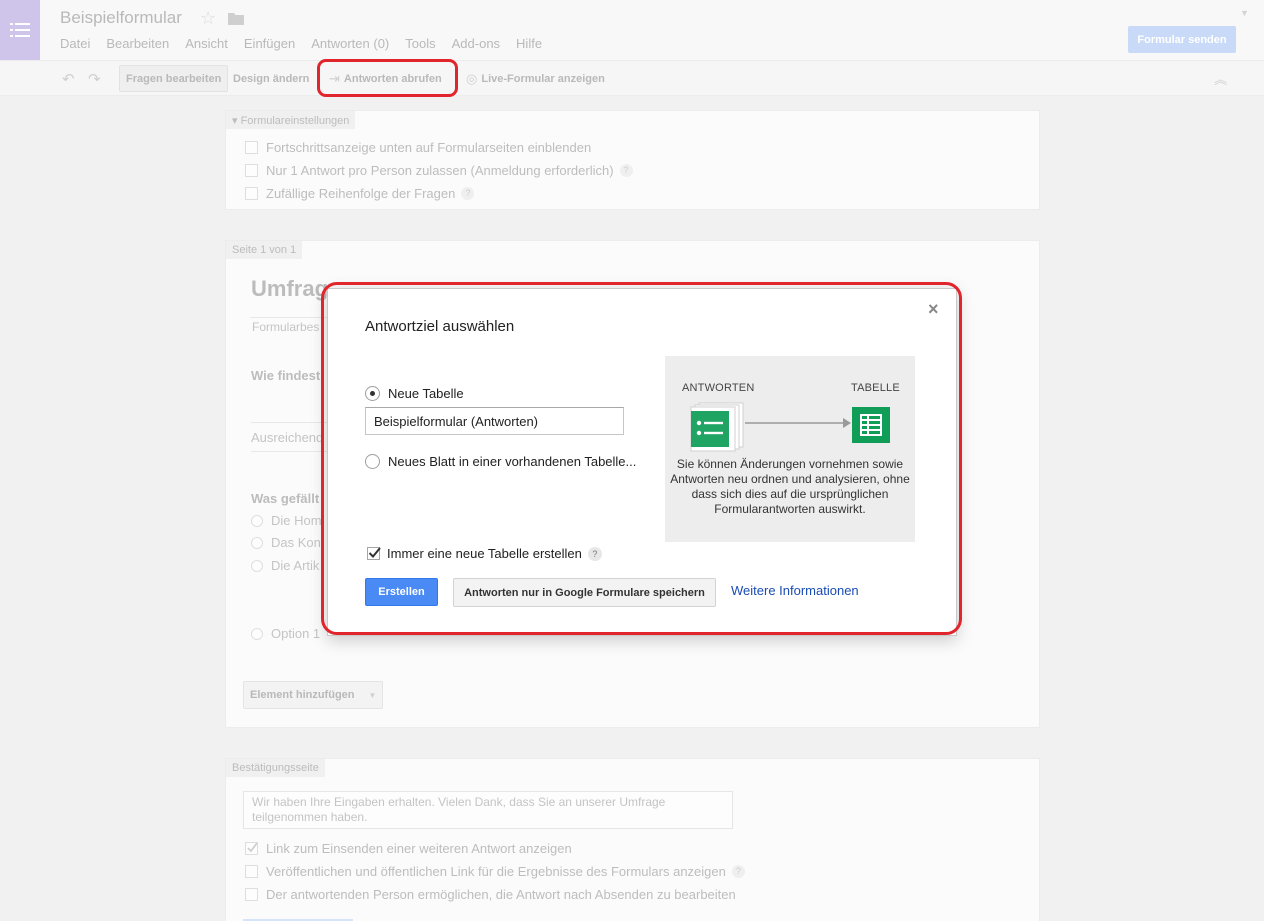  Describe the element at coordinates (251, 848) in the screenshot. I see `checkbox-checked` at that location.